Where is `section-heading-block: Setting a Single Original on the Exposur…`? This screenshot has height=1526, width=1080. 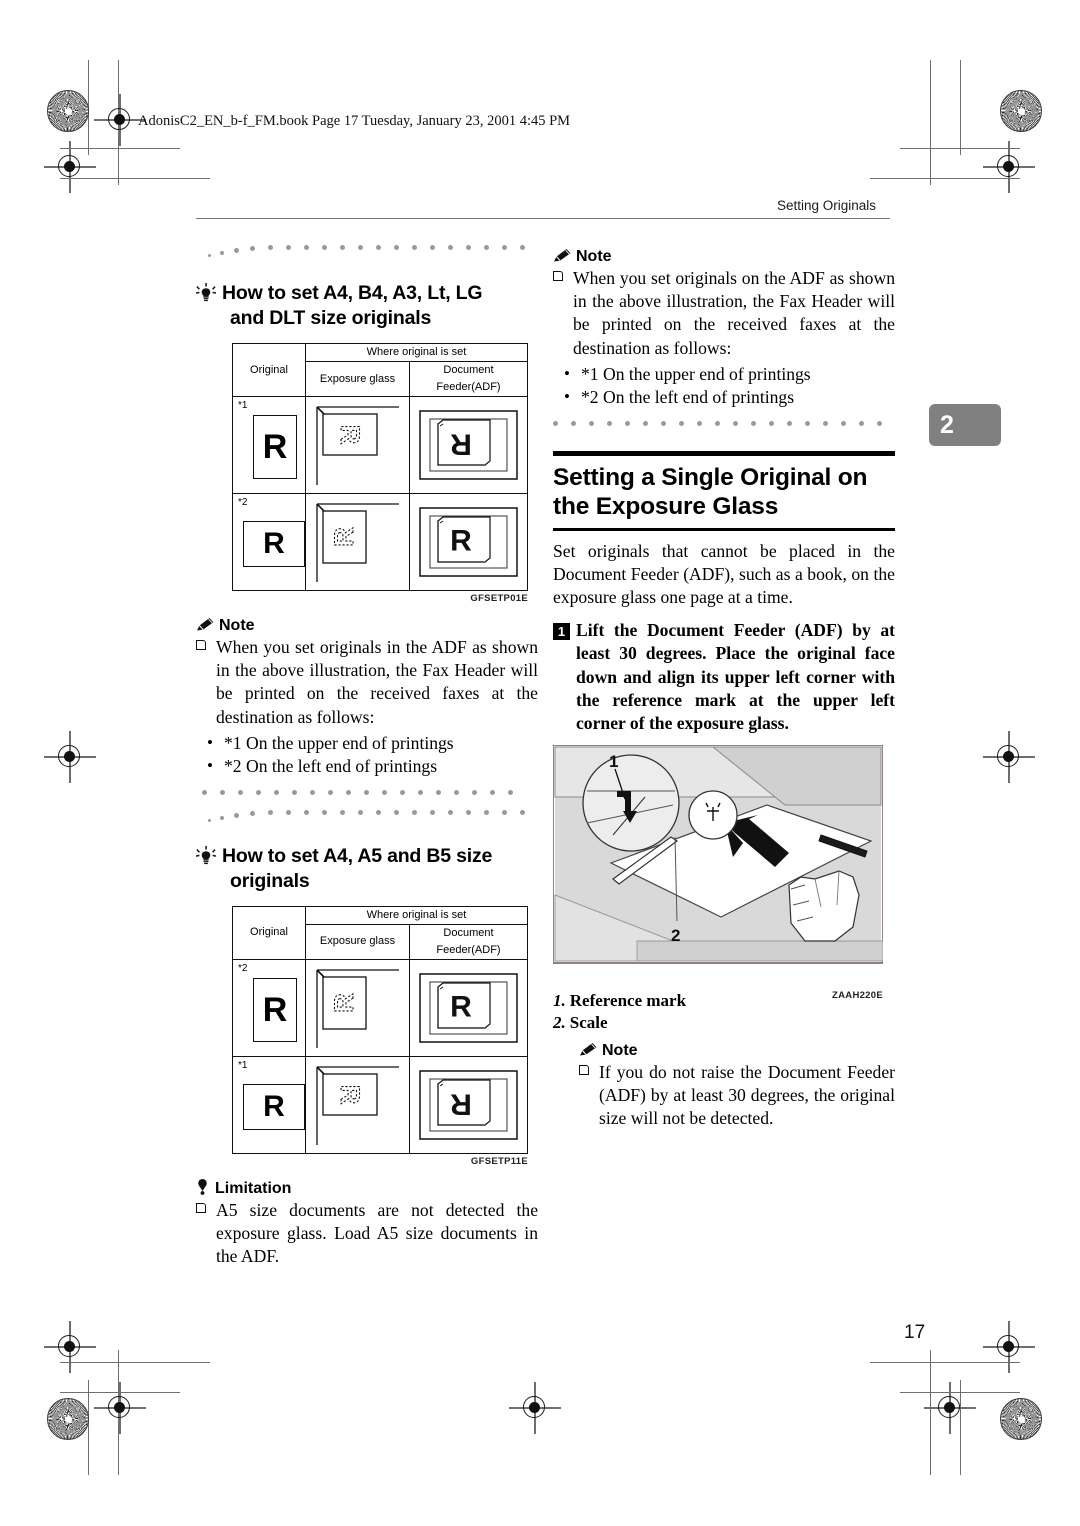 section-heading-block: Setting a Single Original on the Exposur… is located at coordinates (724, 490).